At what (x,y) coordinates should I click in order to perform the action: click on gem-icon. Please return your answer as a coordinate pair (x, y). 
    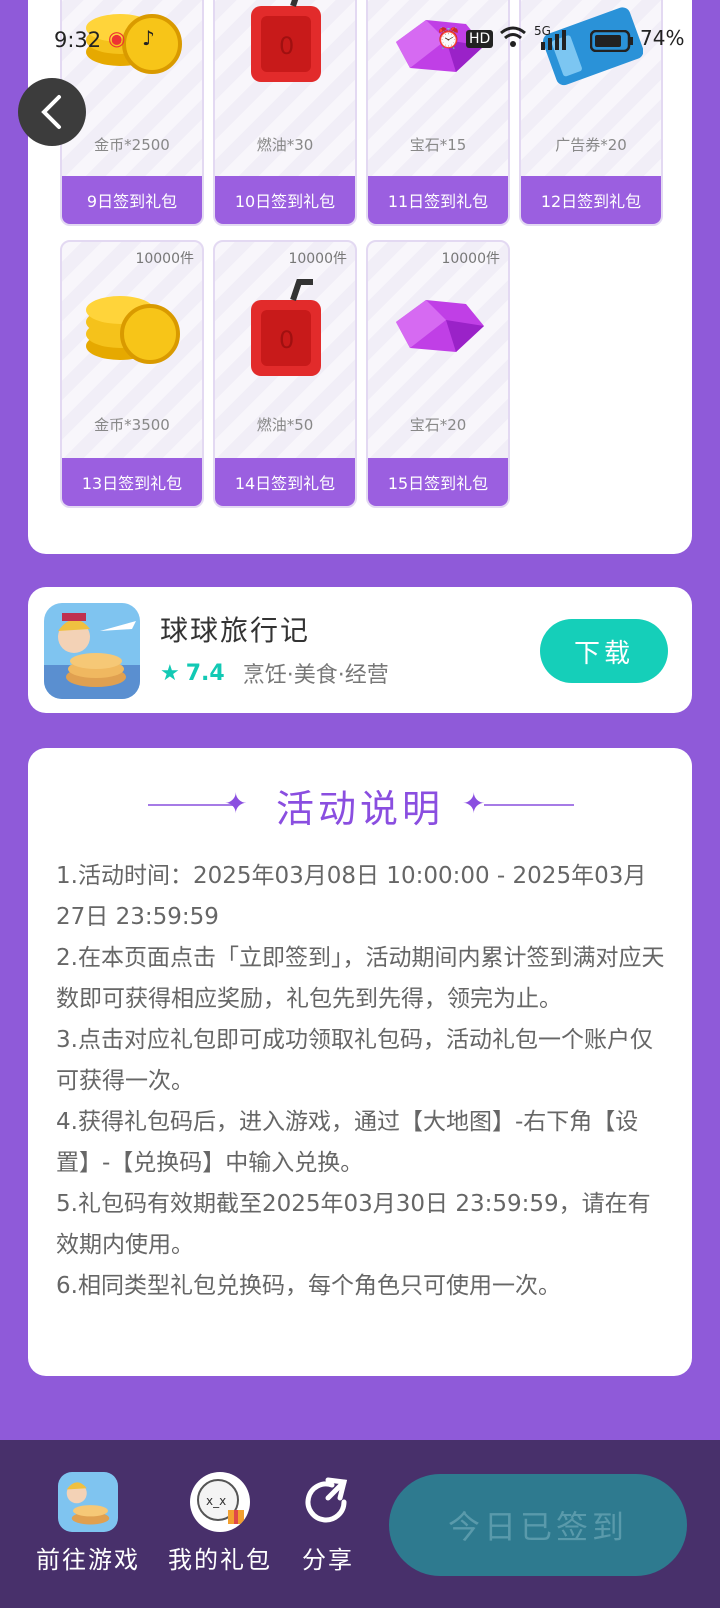
    Looking at the image, I should click on (440, 326).